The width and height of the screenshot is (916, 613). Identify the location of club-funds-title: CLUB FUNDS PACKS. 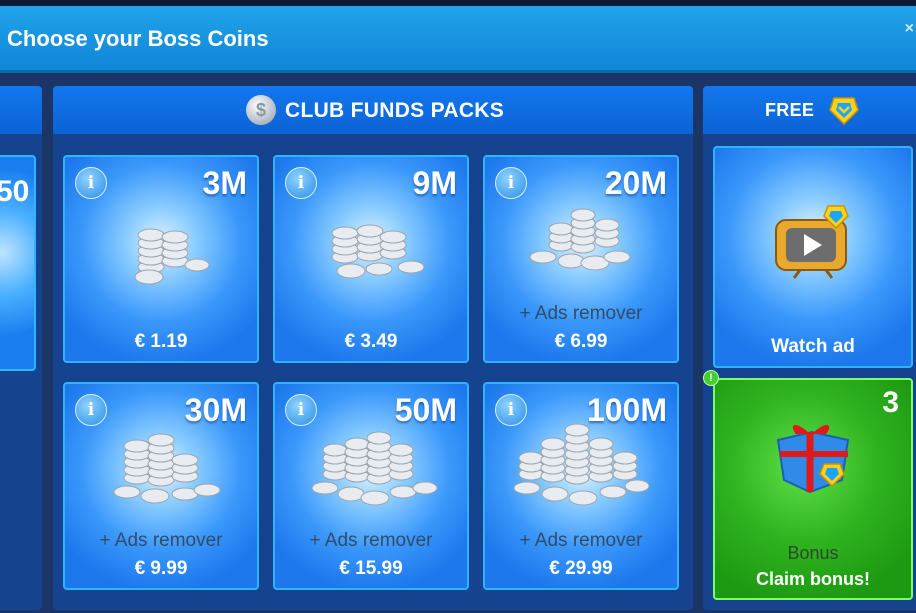
(395, 110).